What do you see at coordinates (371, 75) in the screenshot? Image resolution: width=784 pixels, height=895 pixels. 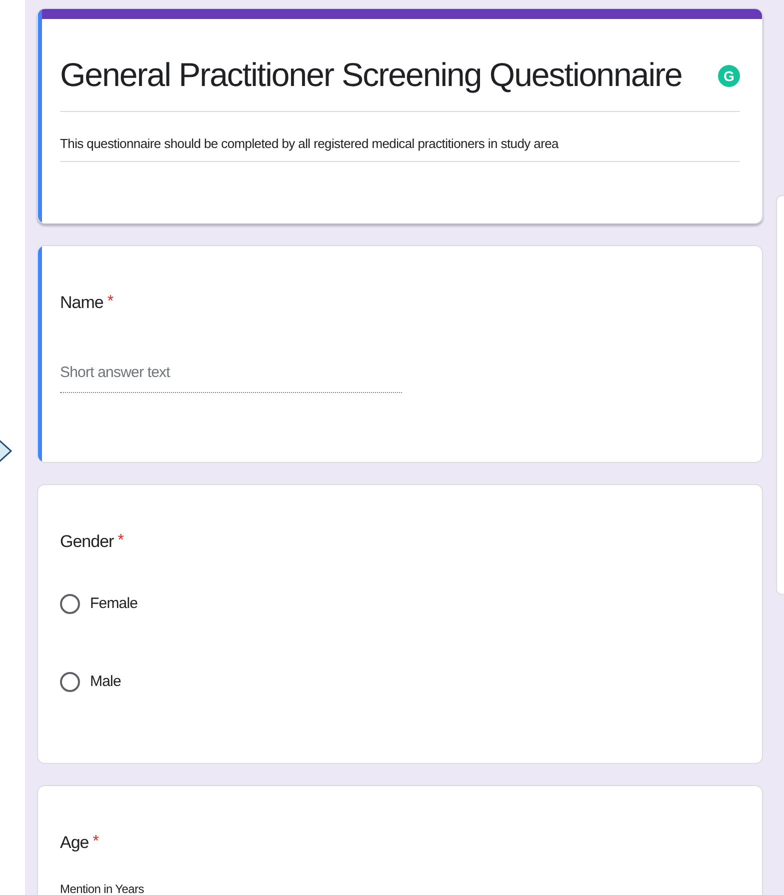 I see `form-title: General Practitioner Screening Questionnaire` at bounding box center [371, 75].